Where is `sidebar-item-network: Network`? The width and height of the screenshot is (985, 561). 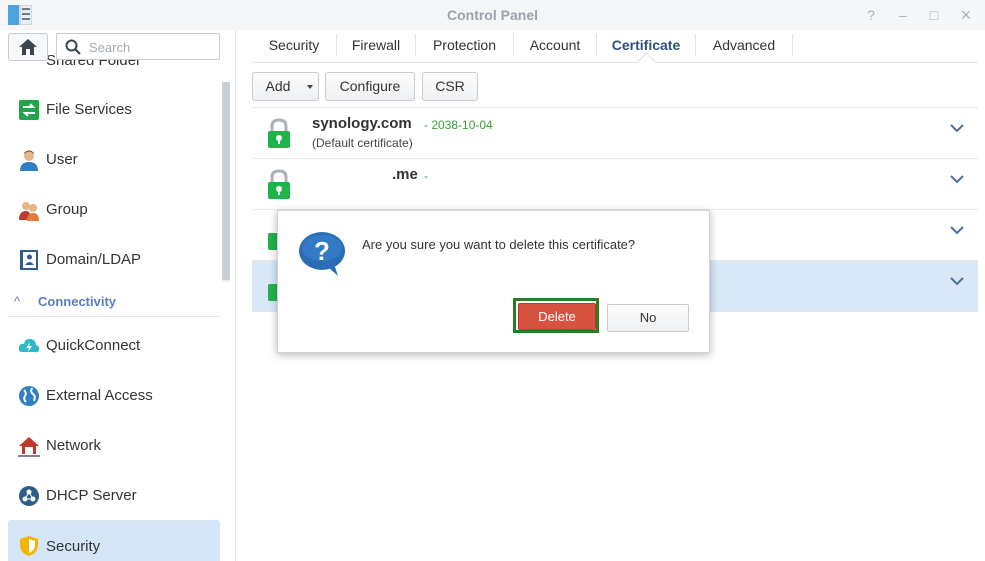
sidebar-item-network: Network is located at coordinates (114, 446).